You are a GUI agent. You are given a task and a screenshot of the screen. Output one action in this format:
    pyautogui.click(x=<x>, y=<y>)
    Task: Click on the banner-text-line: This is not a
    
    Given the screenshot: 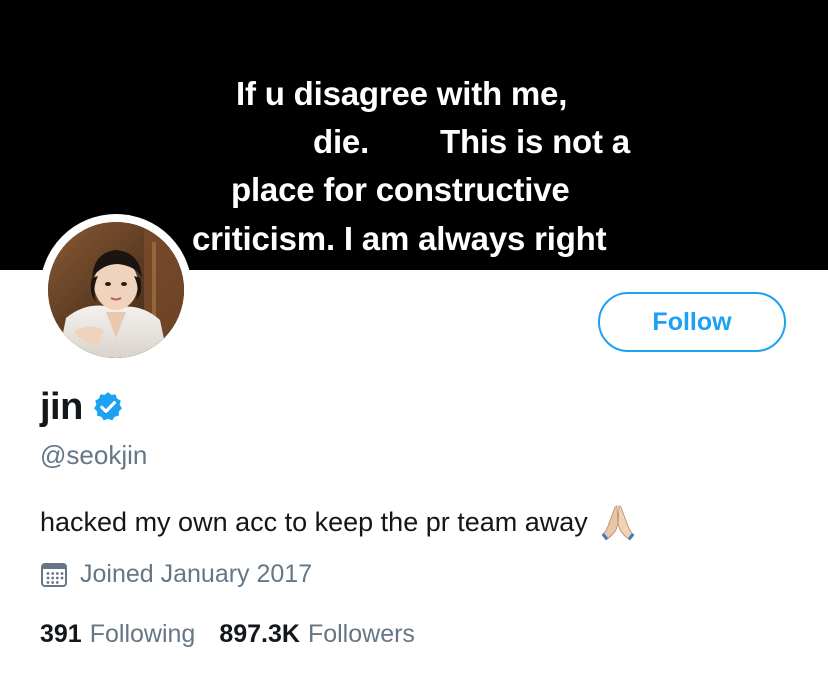 What is the action you would take?
    pyautogui.click(x=535, y=141)
    